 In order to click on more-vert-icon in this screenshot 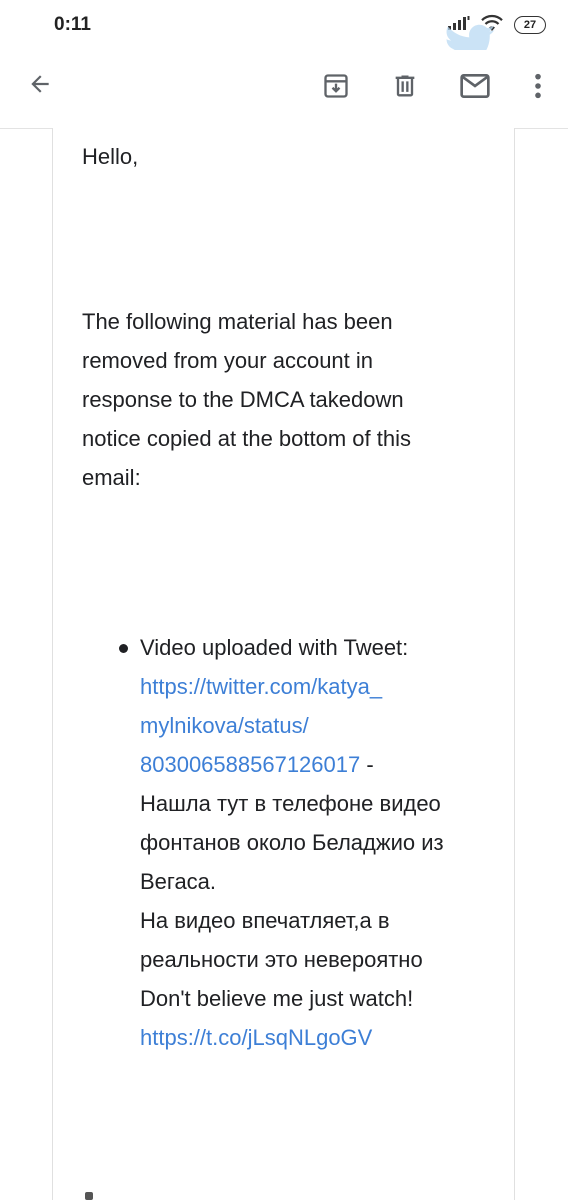, I will do `click(538, 88)`.